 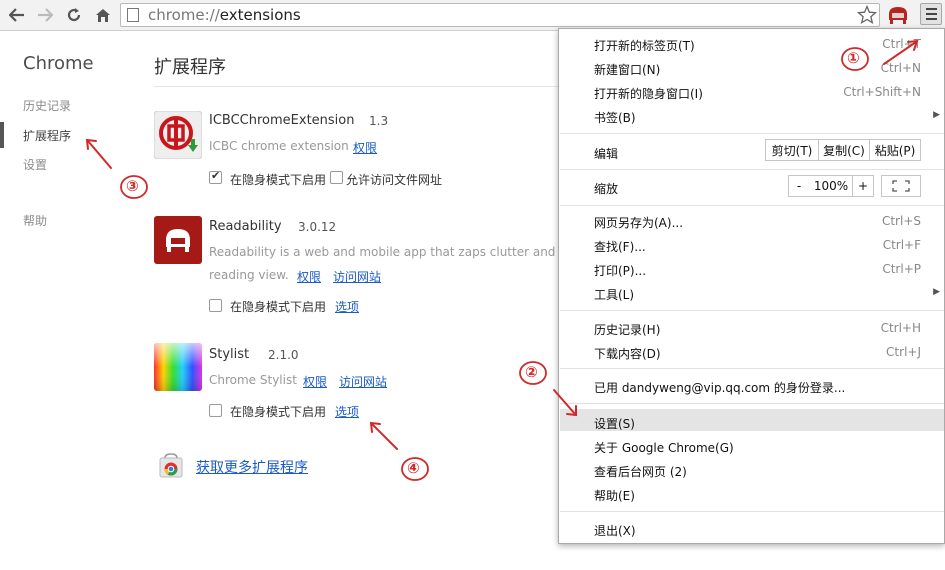 What do you see at coordinates (17, 15) in the screenshot?
I see `back-arrow-icon` at bounding box center [17, 15].